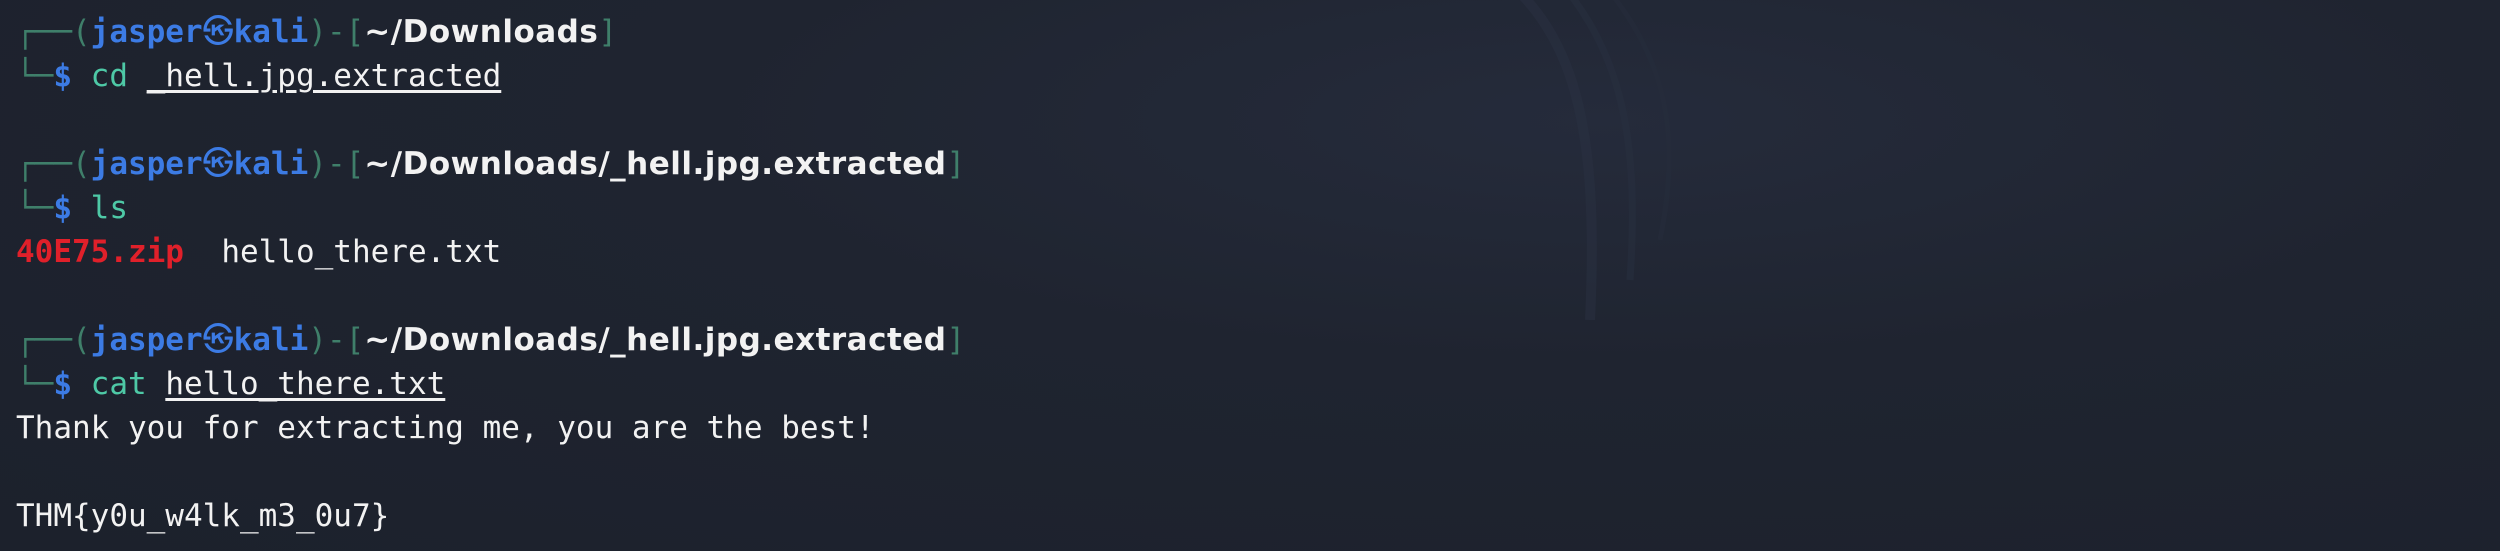 This screenshot has width=2500, height=551. What do you see at coordinates (109, 208) in the screenshot?
I see `command-name: ls` at bounding box center [109, 208].